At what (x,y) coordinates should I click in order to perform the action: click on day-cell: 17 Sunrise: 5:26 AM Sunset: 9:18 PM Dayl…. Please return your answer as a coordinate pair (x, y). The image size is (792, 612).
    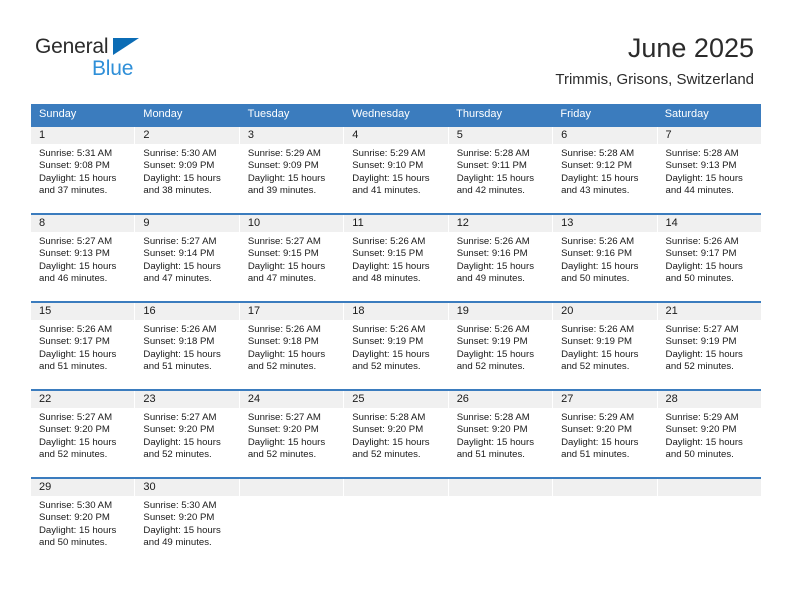
    Looking at the image, I should click on (292, 346).